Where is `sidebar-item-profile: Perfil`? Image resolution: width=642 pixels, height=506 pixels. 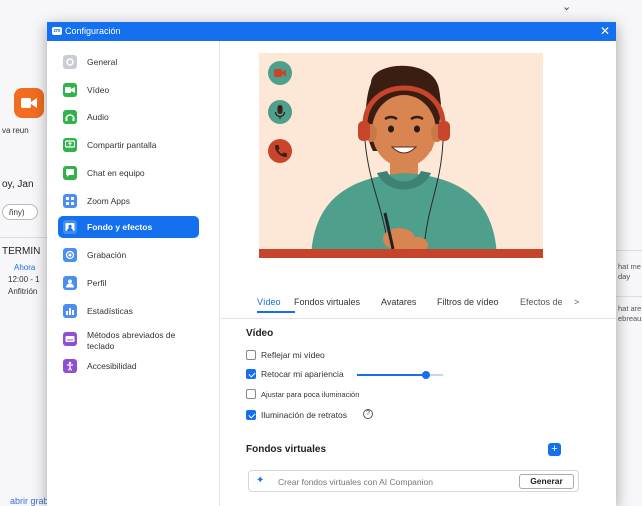
sidebar-item-profile: Perfil is located at coordinates (128, 283).